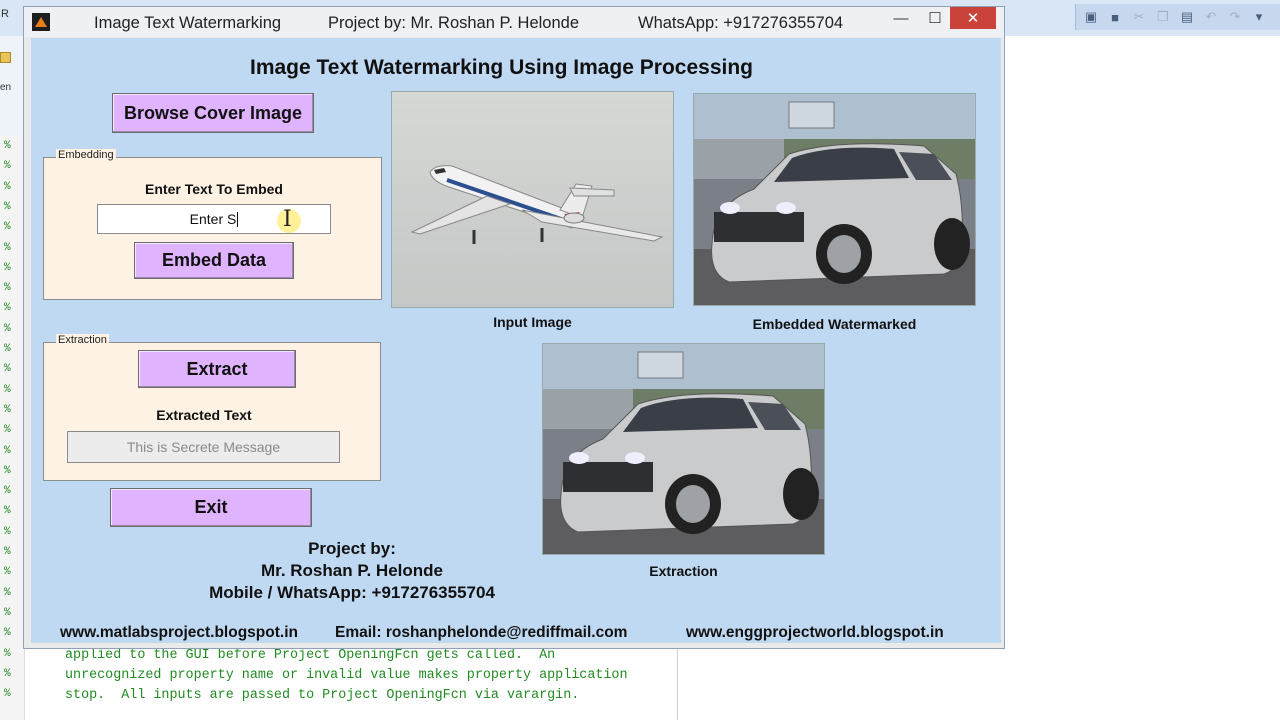 The image size is (1280, 720). What do you see at coordinates (741, 23) in the screenshot?
I see `window-title-whatsapp: WhatsApp: +917276355704` at bounding box center [741, 23].